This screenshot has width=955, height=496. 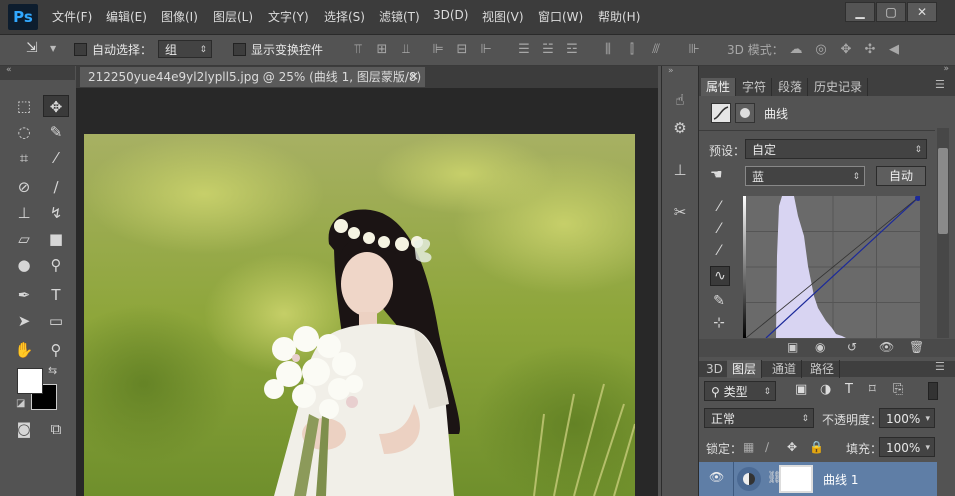 I want to click on maximize-button: ▢, so click(x=891, y=12).